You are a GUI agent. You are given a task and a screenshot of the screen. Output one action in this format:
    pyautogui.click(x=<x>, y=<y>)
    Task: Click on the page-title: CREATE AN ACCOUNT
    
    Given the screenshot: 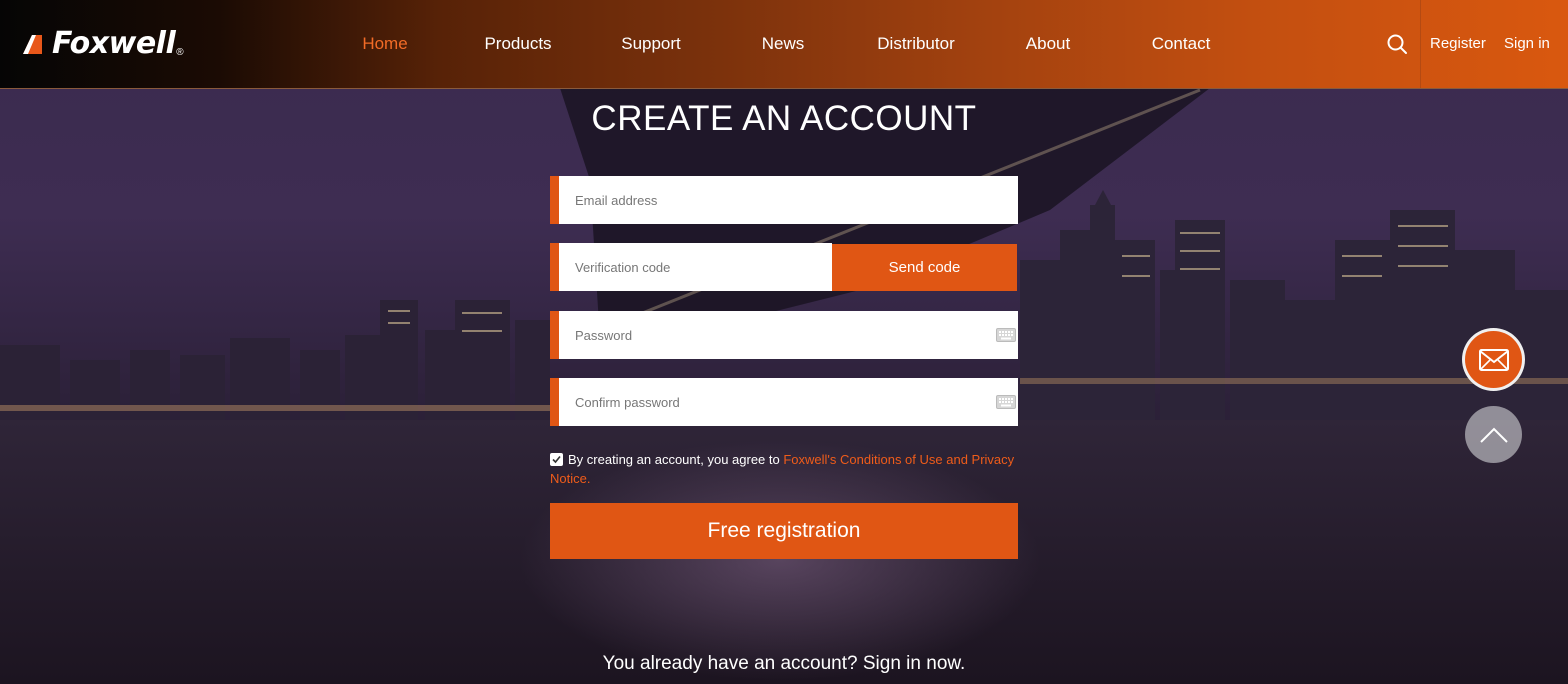 What is the action you would take?
    pyautogui.click(x=784, y=118)
    